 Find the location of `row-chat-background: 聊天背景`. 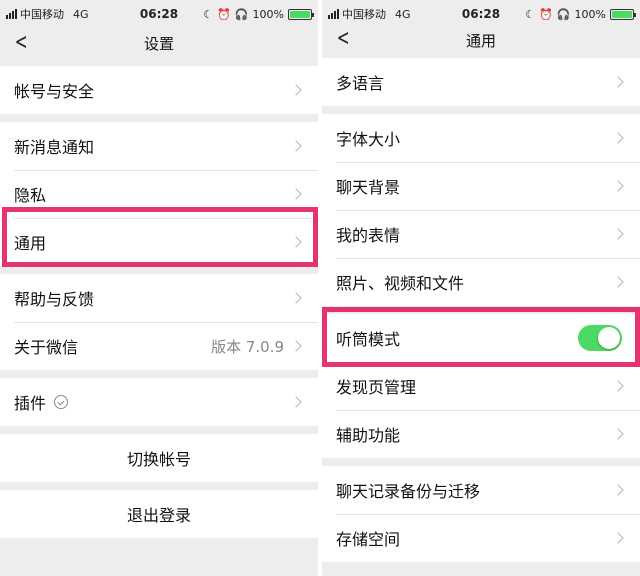

row-chat-background: 聊天背景 is located at coordinates (481, 186).